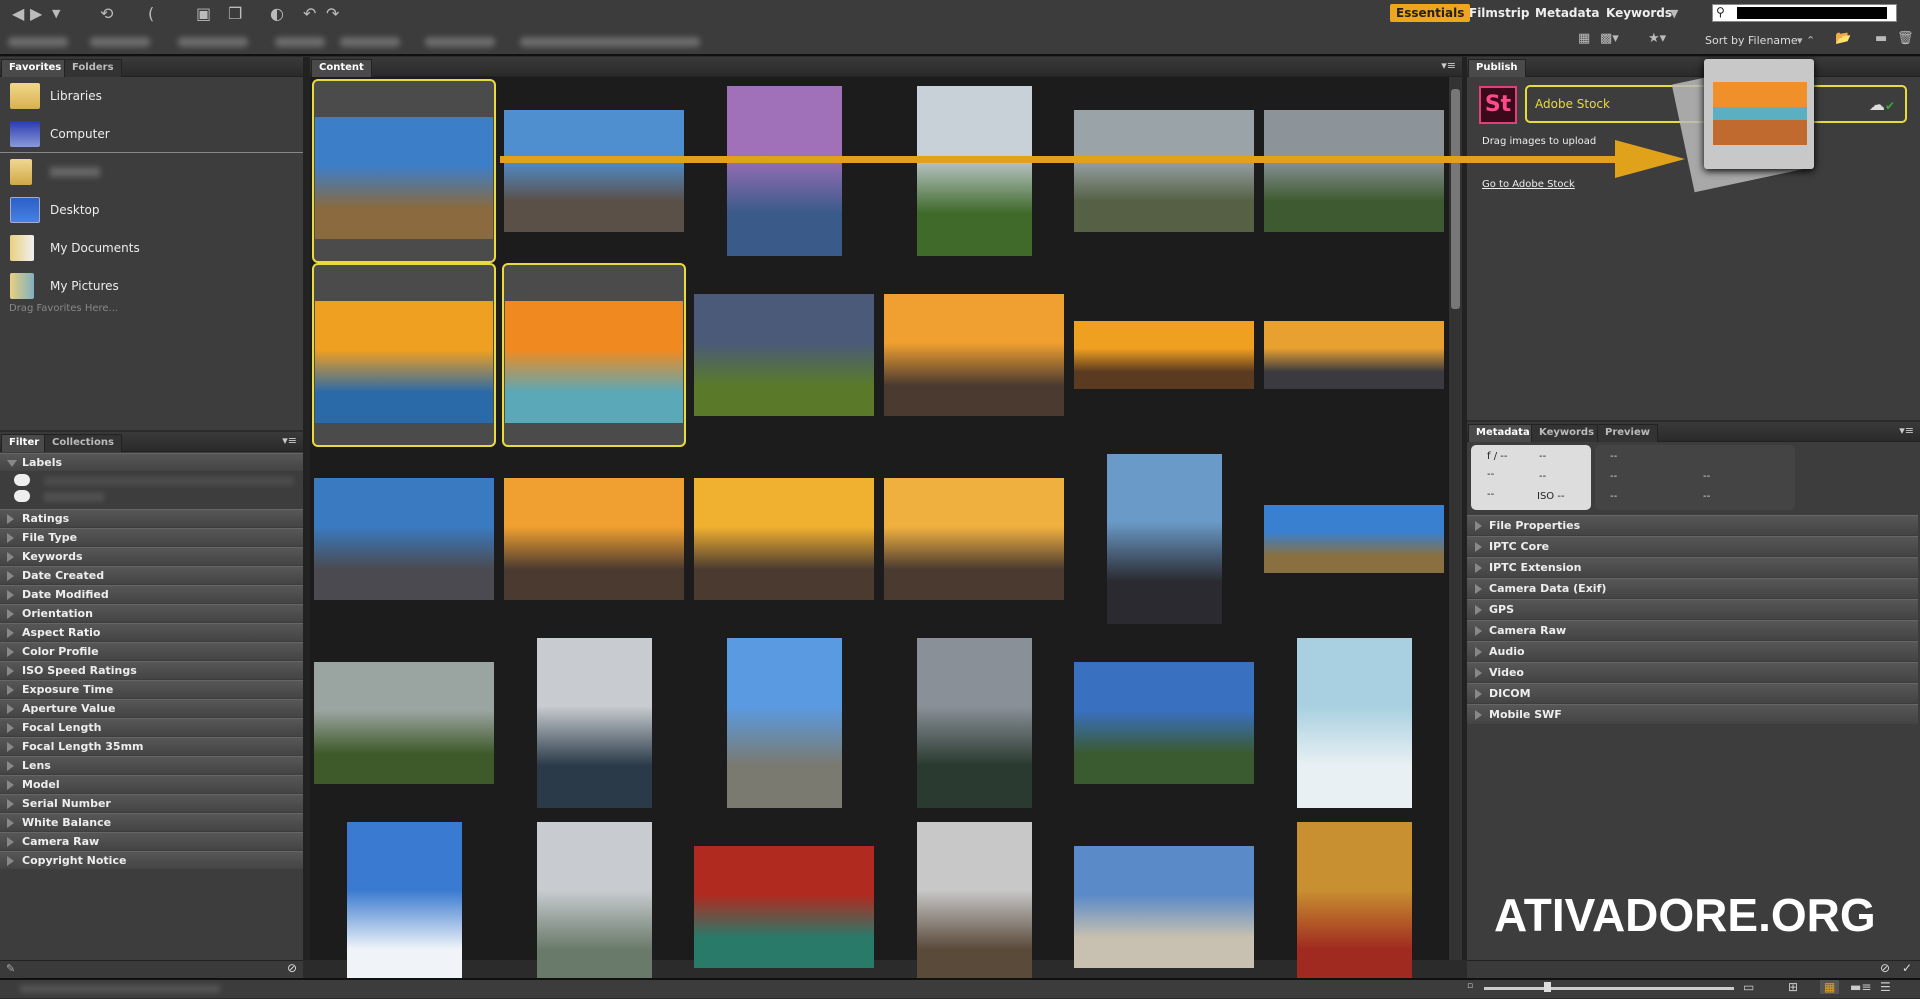  What do you see at coordinates (151, 613) in the screenshot?
I see `filter-section-orientation: Orientation` at bounding box center [151, 613].